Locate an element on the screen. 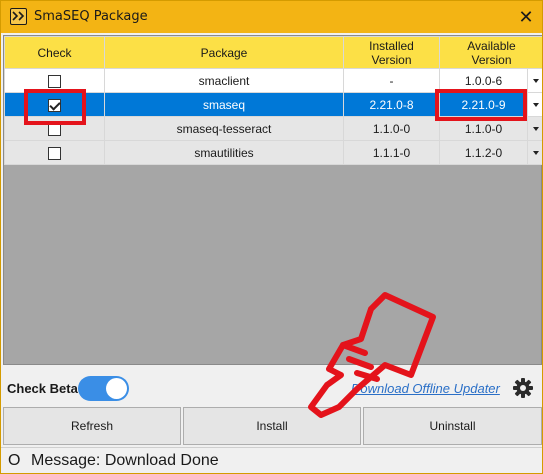  check-beta-label: Check Beta is located at coordinates (42, 388).